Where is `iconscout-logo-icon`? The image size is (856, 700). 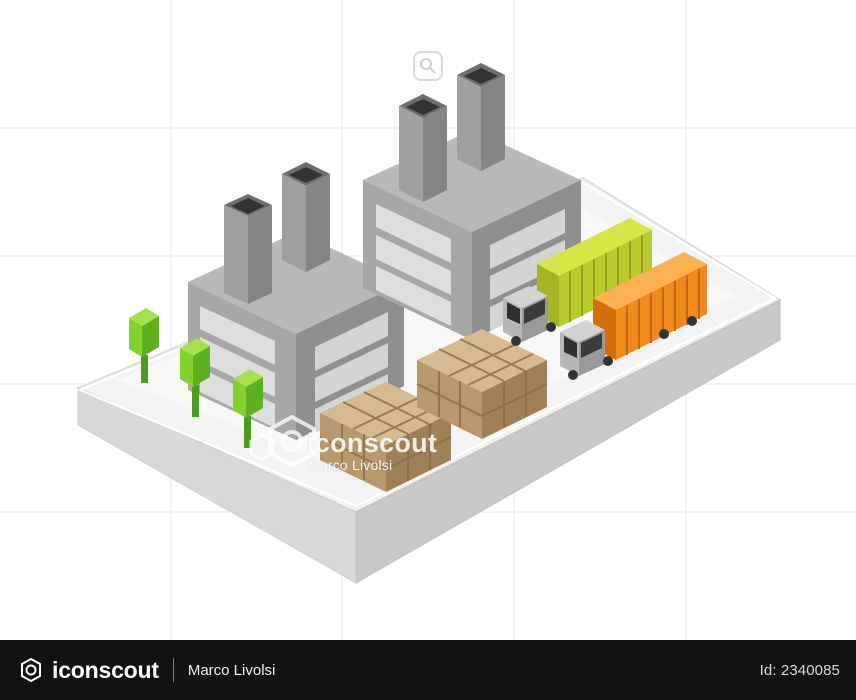
iconscout-logo-icon is located at coordinates (31, 670).